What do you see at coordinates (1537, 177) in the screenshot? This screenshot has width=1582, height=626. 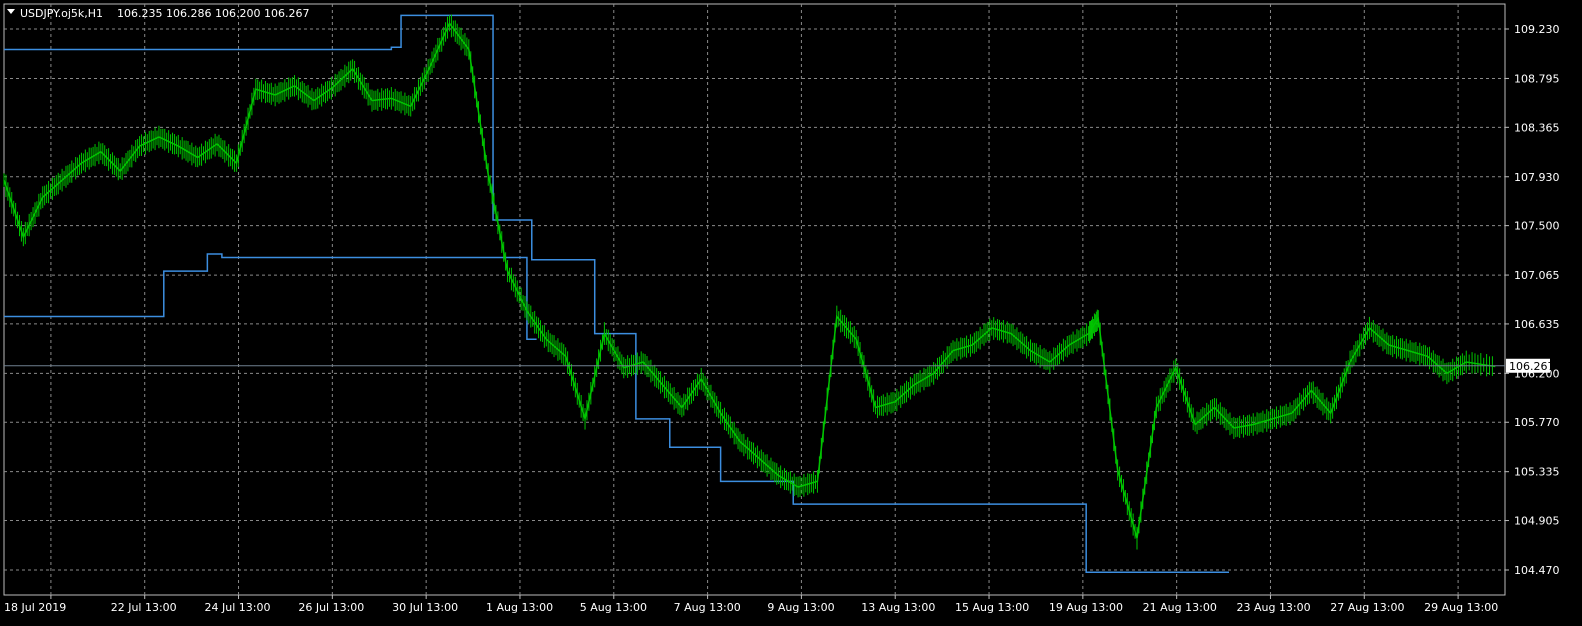 I see `price-tick-label: 107.930` at bounding box center [1537, 177].